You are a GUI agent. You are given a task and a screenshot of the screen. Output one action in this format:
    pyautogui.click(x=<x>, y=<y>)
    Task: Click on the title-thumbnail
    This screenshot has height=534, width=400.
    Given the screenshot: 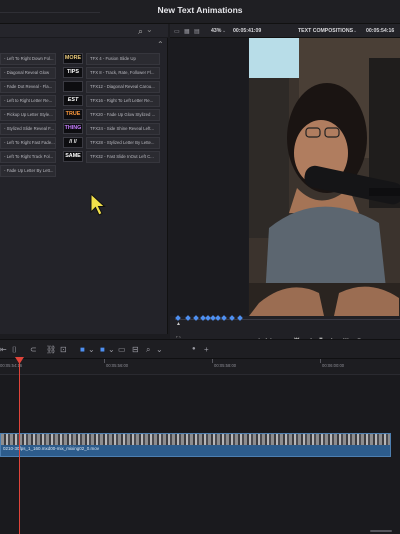 What is the action you would take?
    pyautogui.click(x=73, y=86)
    